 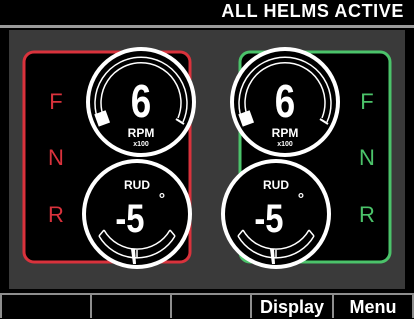 What do you see at coordinates (129, 218) in the screenshot?
I see `port-rudder-value: -5` at bounding box center [129, 218].